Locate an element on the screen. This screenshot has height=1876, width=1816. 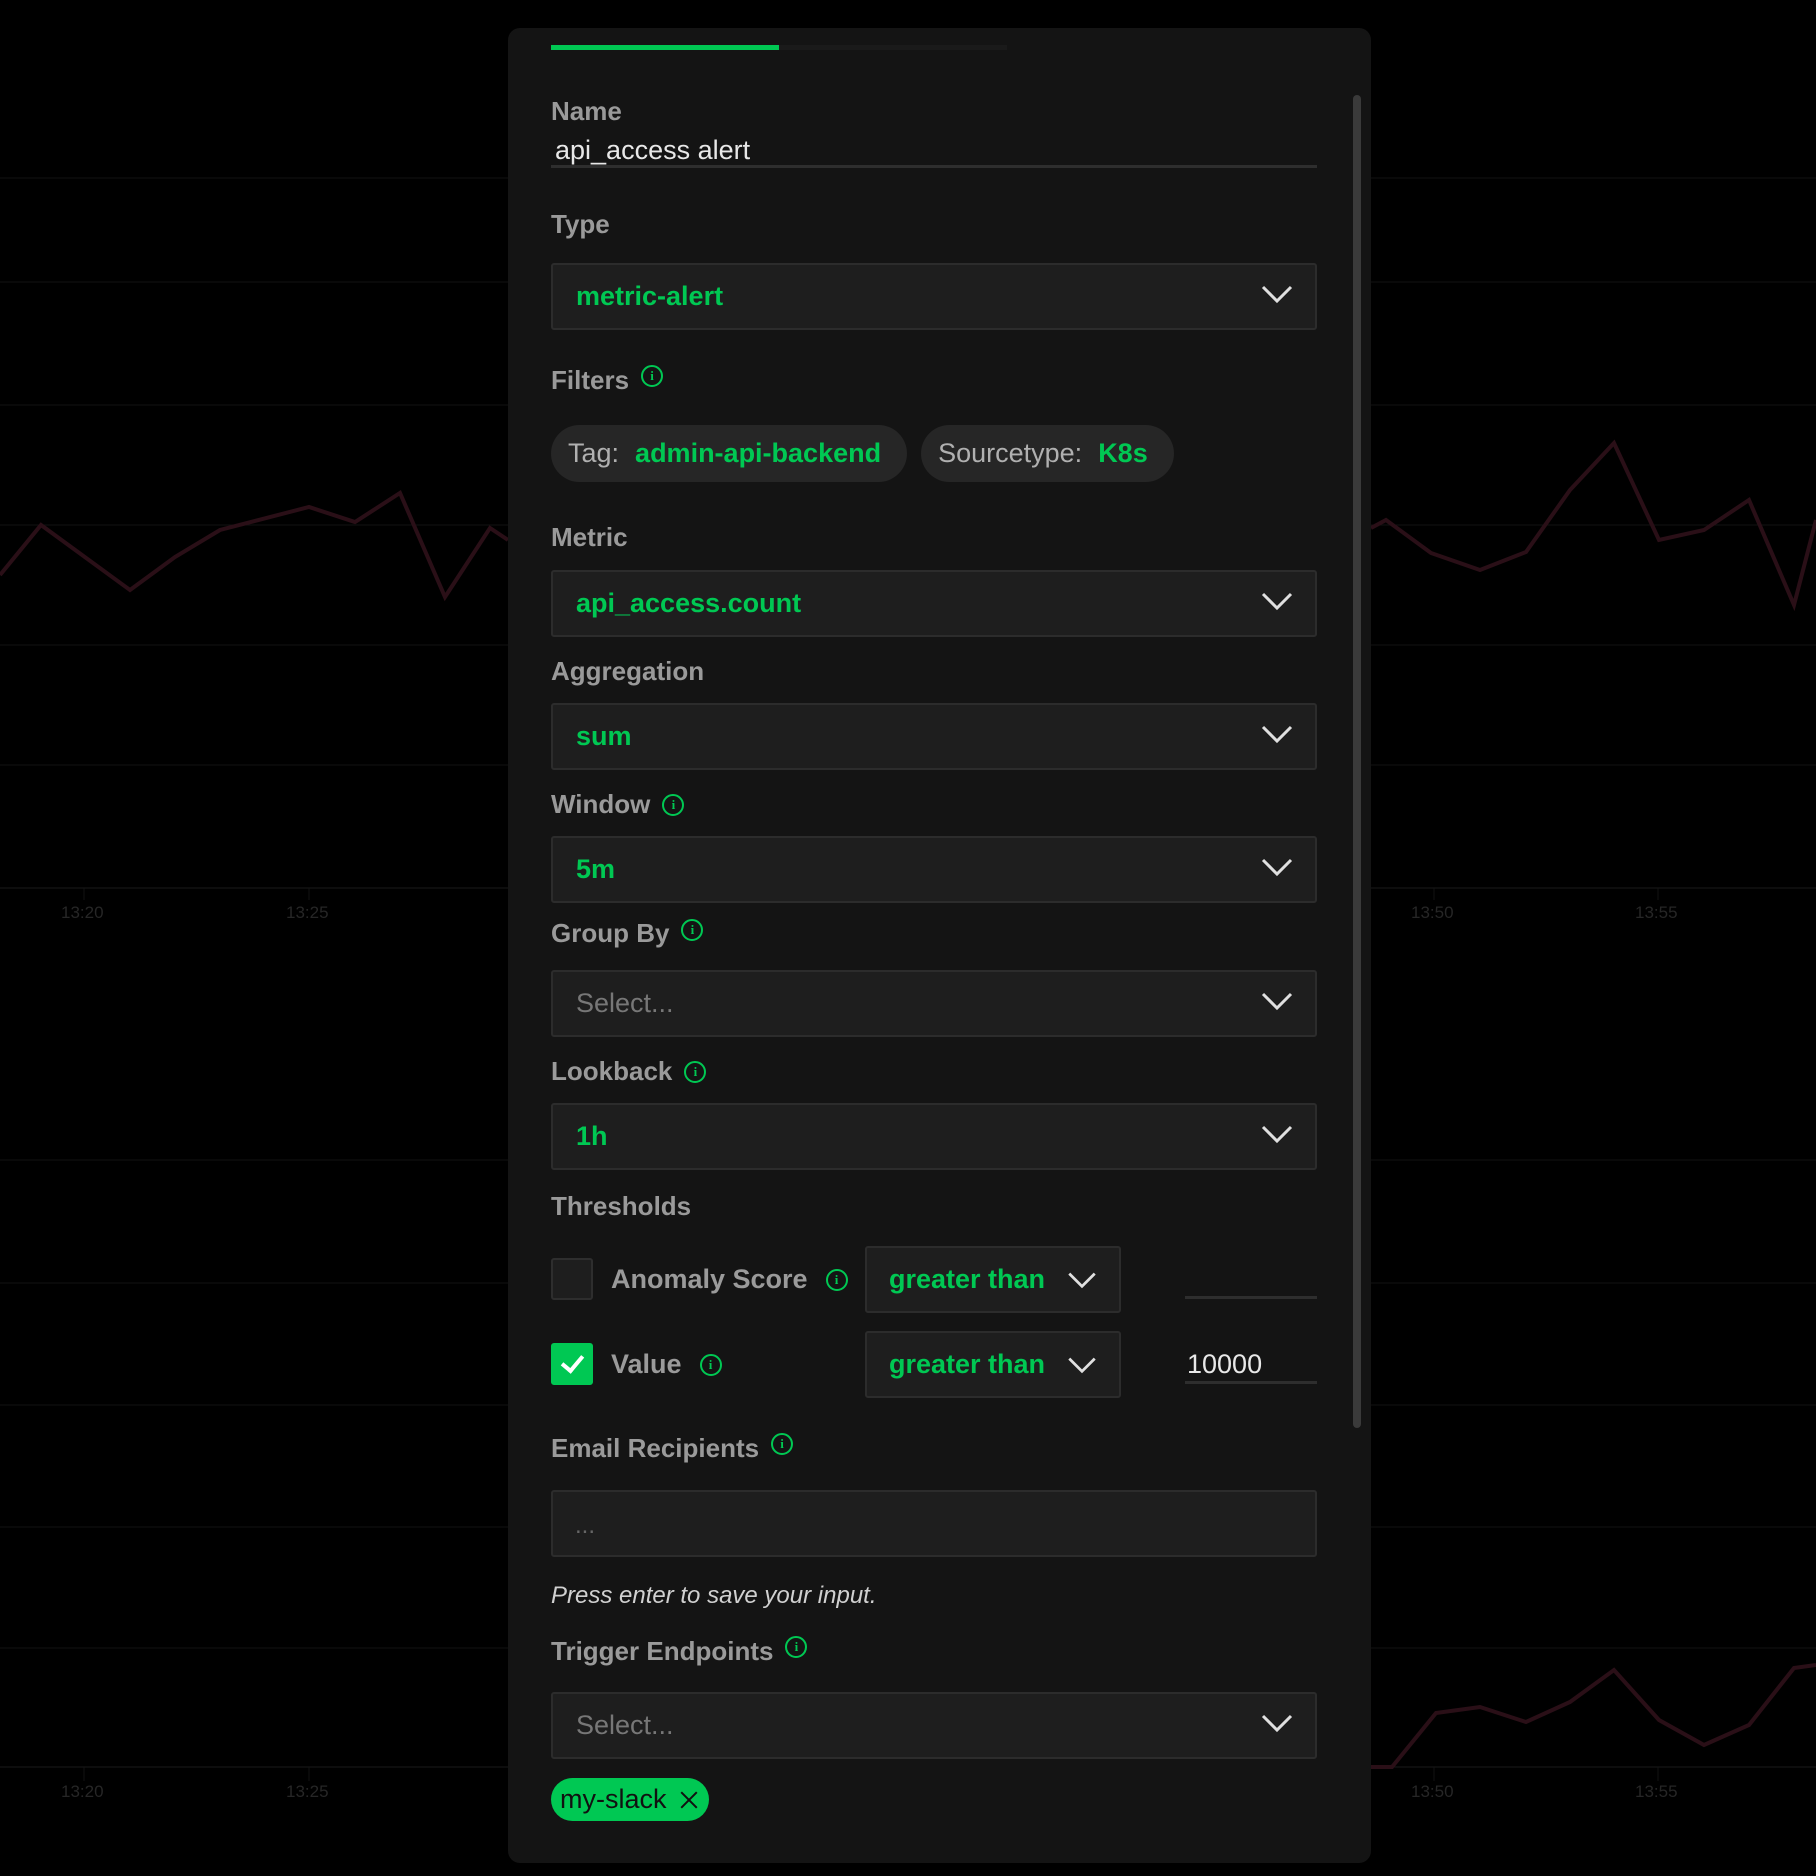
threshold-row-anomaly-score: Anomaly Score i greater than is located at coordinates (934, 1279).